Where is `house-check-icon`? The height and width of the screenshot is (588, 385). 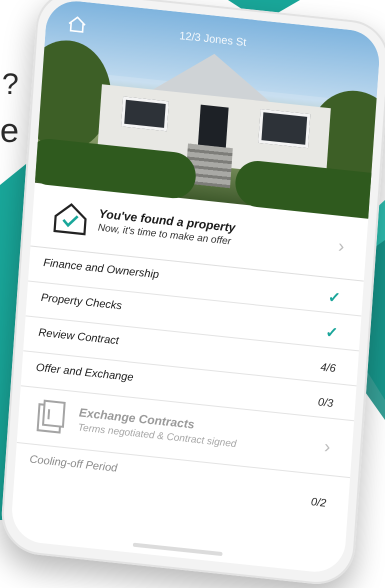
house-check-icon is located at coordinates (70, 219).